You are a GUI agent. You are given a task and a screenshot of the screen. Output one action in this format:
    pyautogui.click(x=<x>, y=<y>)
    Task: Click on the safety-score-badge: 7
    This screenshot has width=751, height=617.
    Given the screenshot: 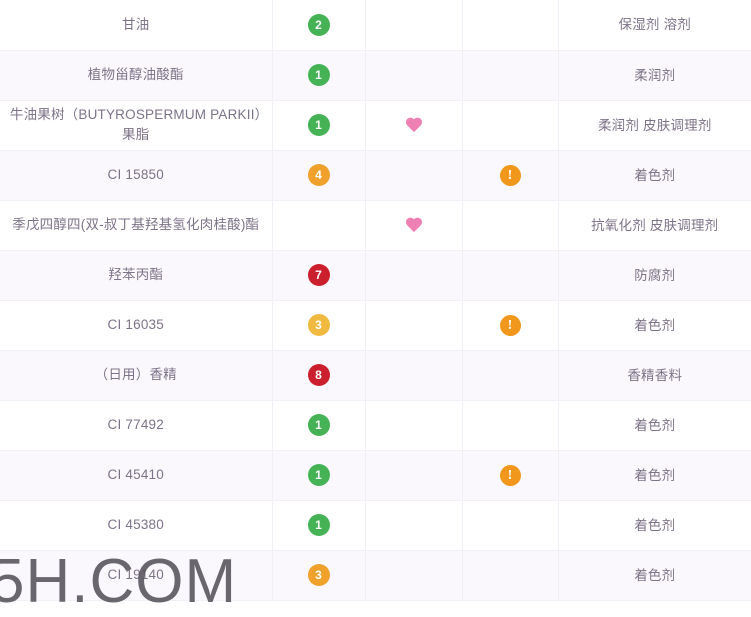 What is the action you would take?
    pyautogui.click(x=318, y=275)
    